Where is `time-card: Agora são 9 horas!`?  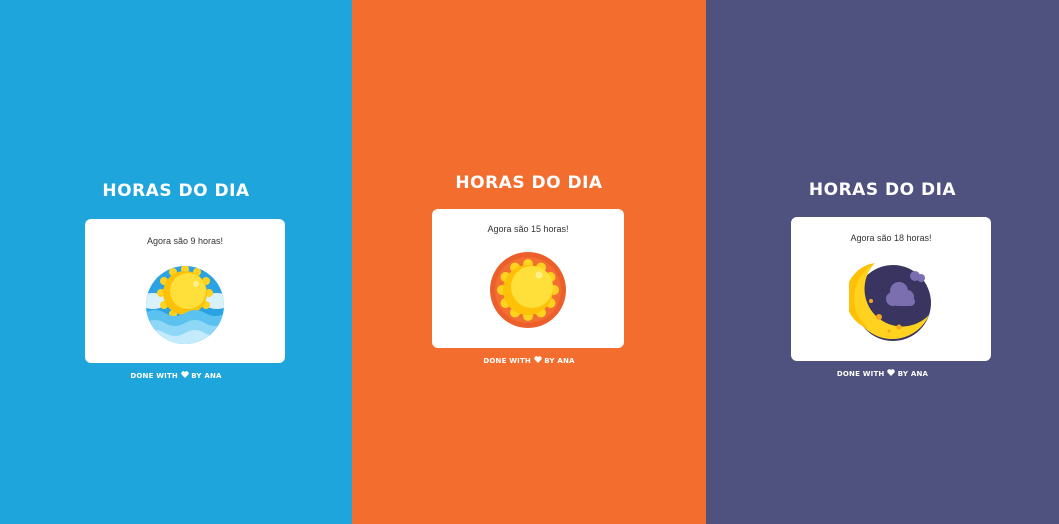
time-card: Agora são 9 horas! is located at coordinates (185, 291).